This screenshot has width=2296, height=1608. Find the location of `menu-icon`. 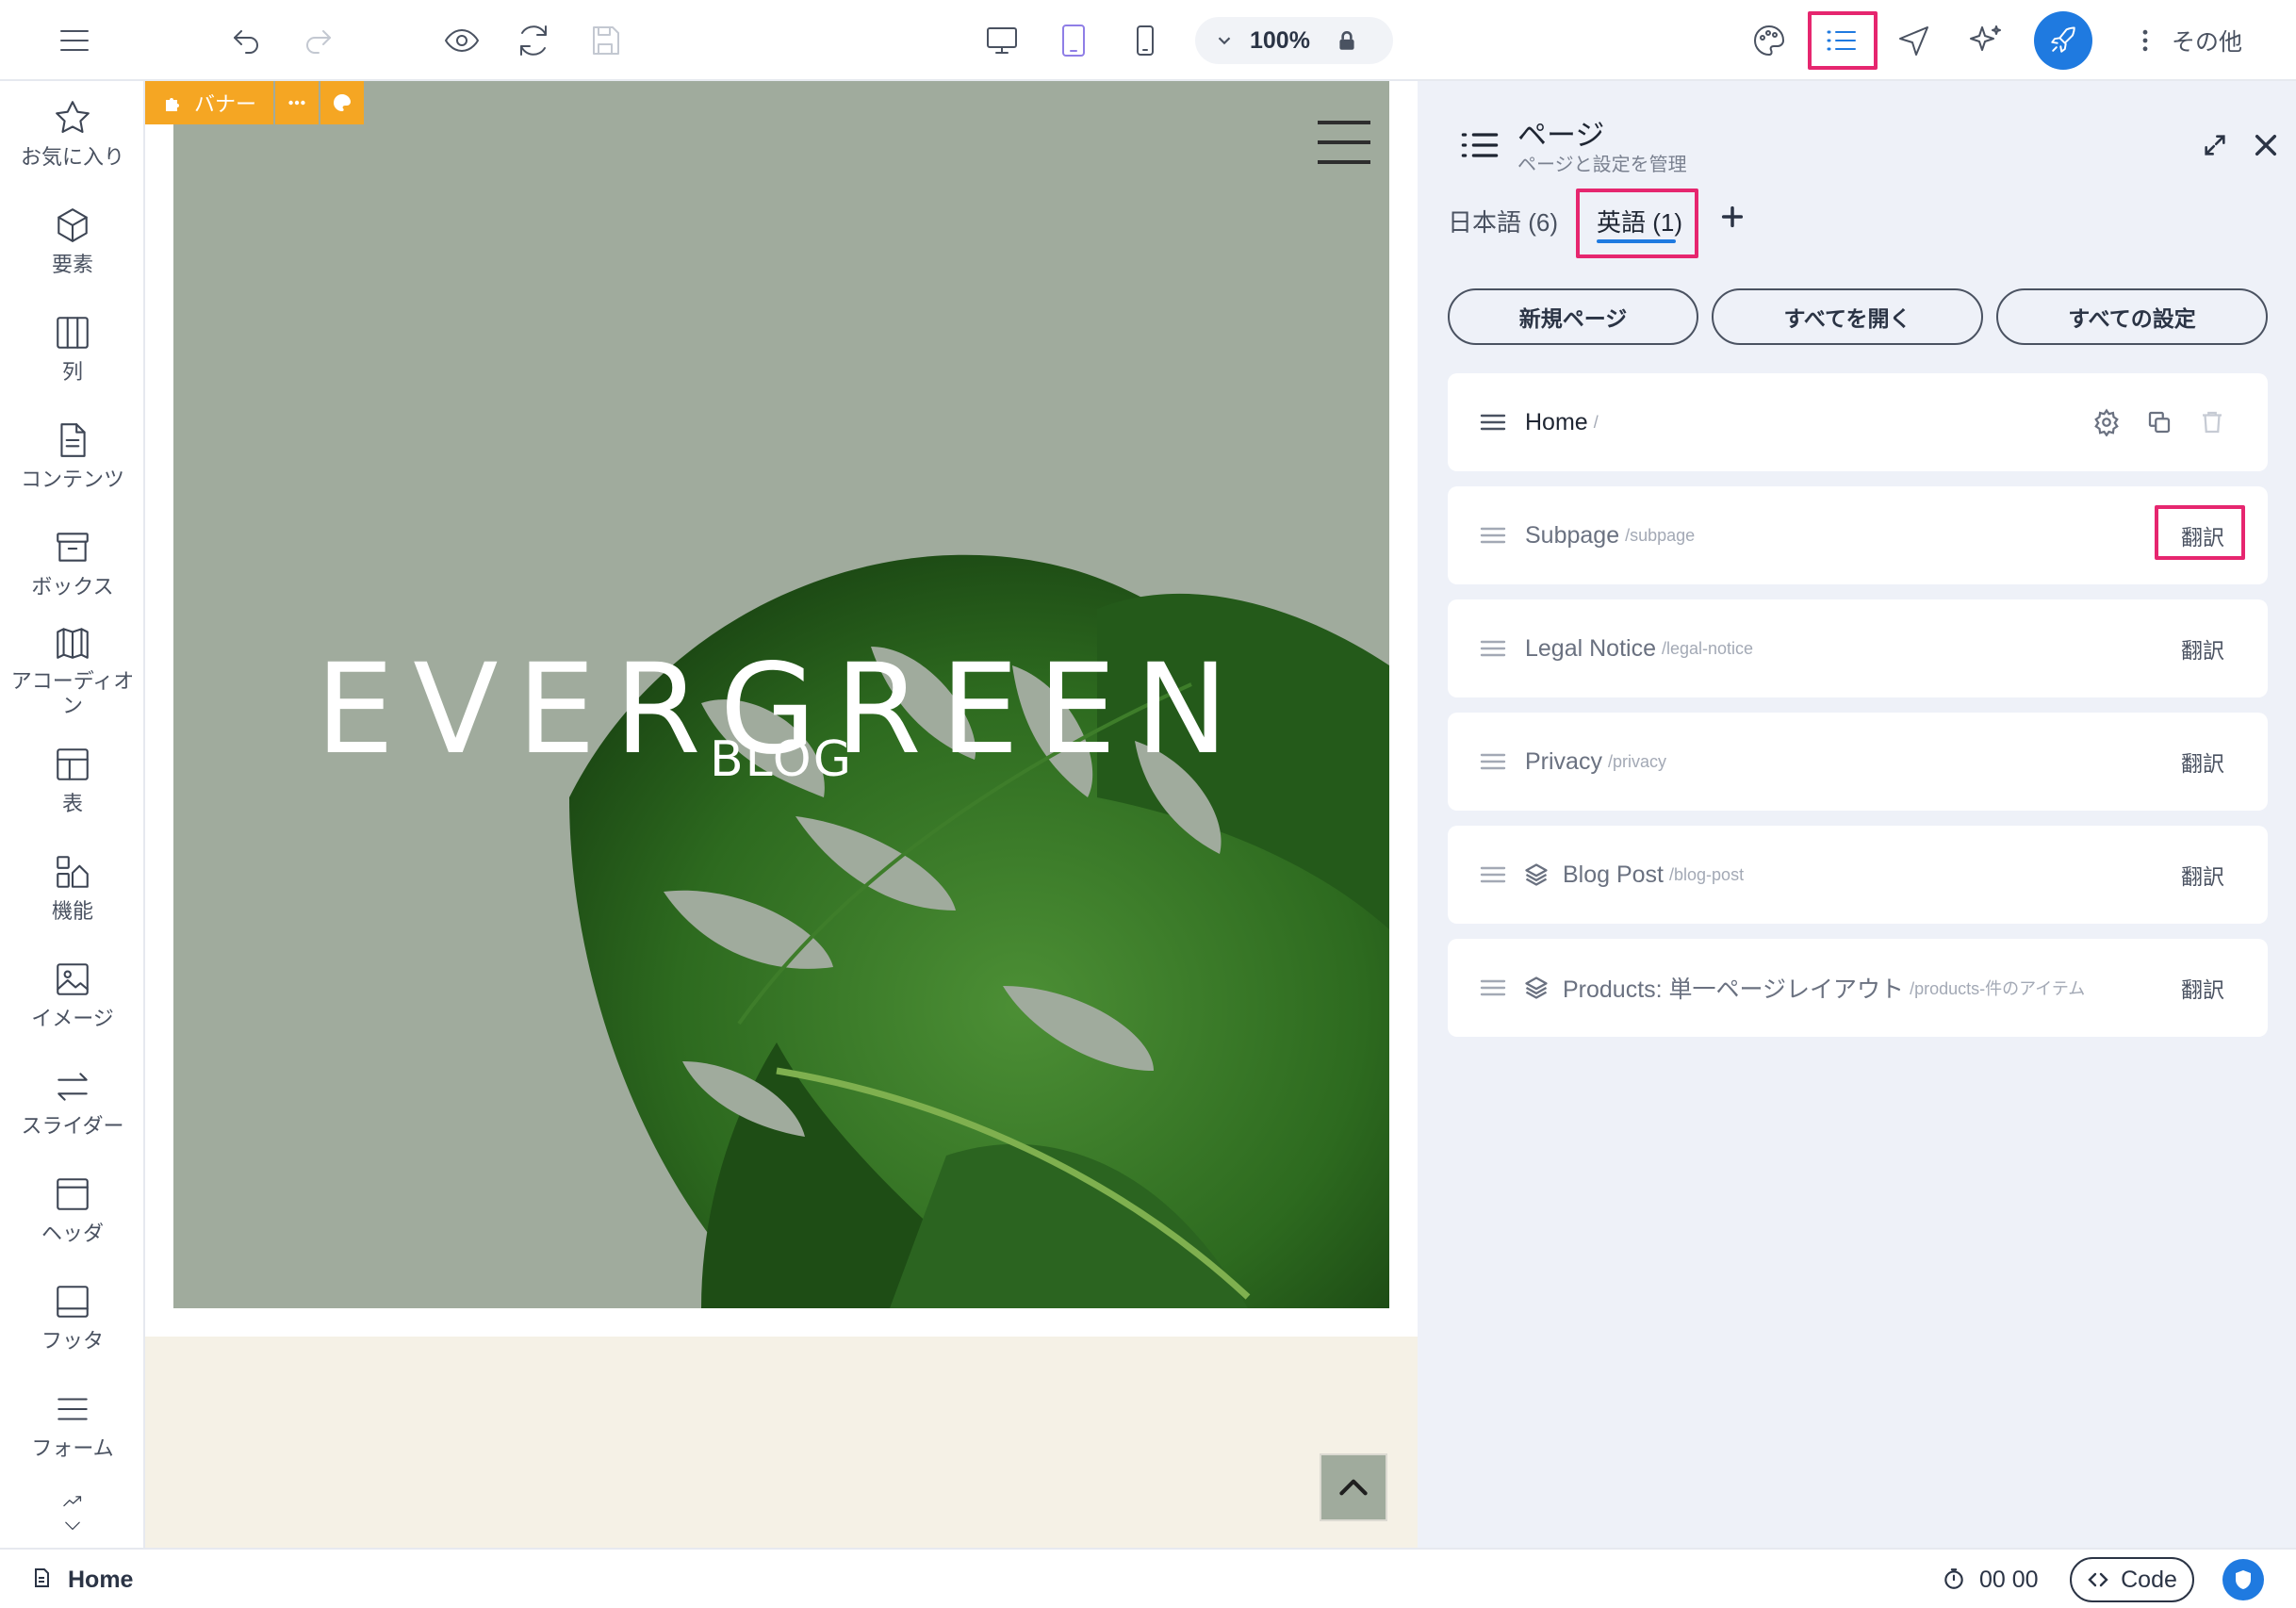

menu-icon is located at coordinates (74, 40).